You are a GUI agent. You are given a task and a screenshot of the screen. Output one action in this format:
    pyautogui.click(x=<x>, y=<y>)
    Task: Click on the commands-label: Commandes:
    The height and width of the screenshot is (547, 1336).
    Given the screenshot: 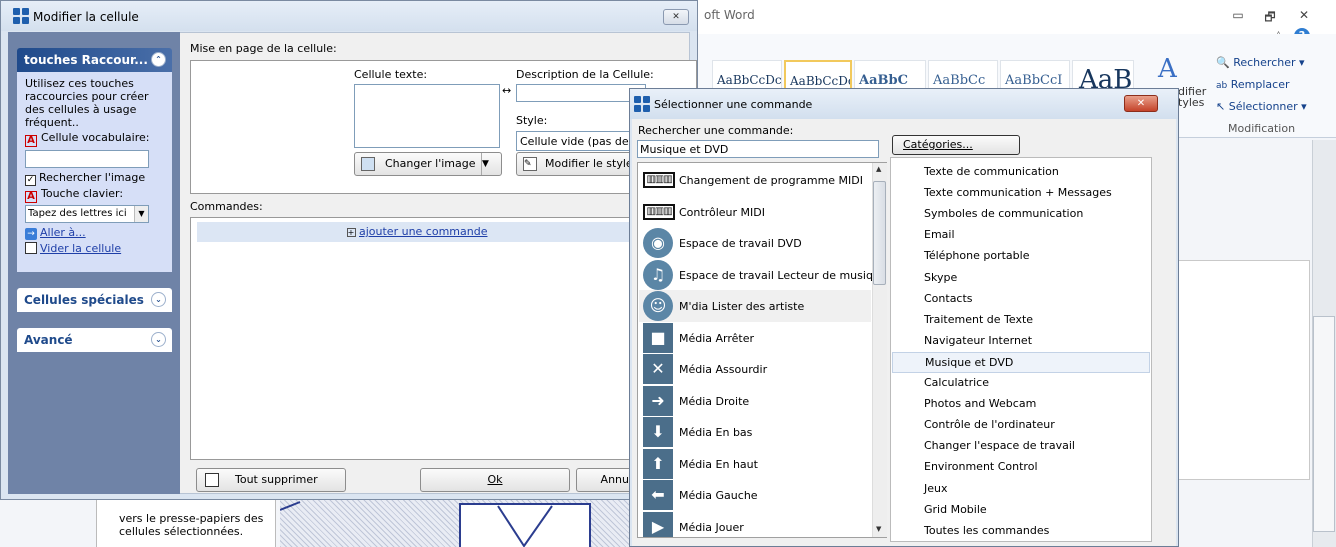 What is the action you would take?
    pyautogui.click(x=226, y=206)
    